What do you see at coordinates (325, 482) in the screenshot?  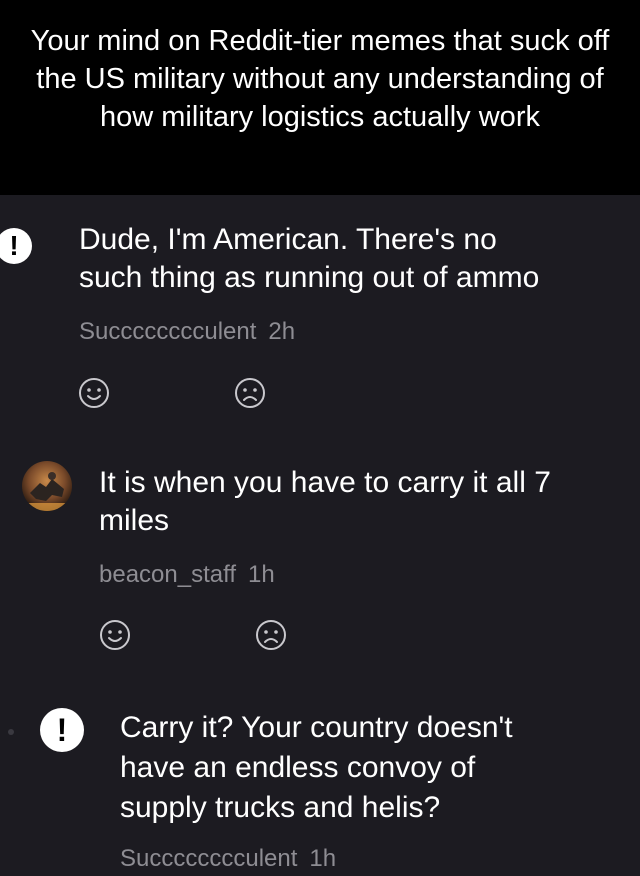 I see `comment-text-line: It is when you have to carry it all 7` at bounding box center [325, 482].